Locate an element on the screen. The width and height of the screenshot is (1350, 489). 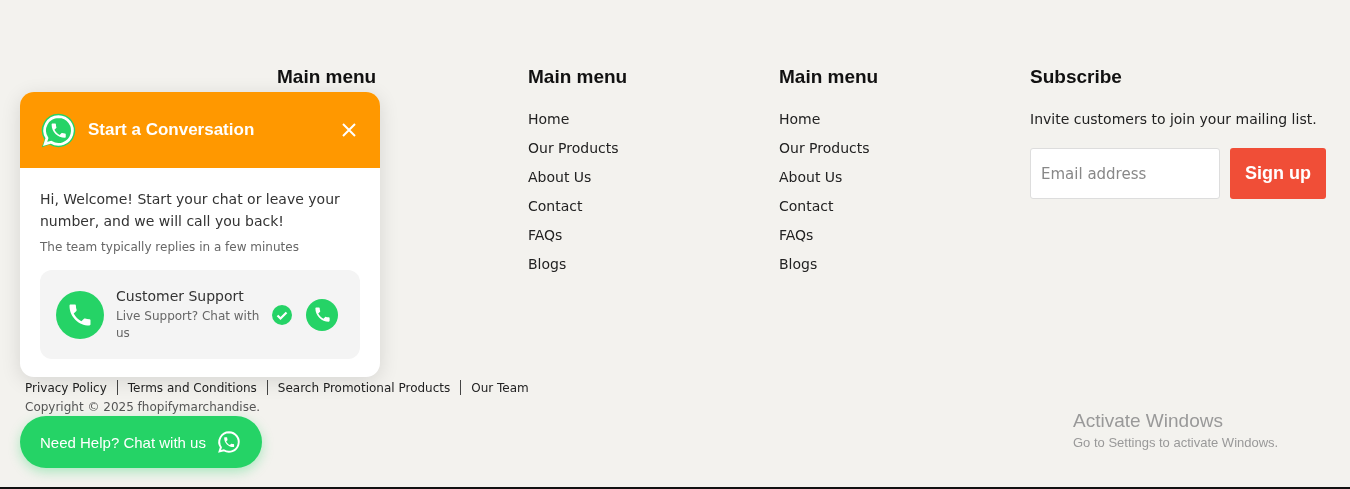
agent-card: Customer Support Live Support? Chat with us is located at coordinates (200, 314).